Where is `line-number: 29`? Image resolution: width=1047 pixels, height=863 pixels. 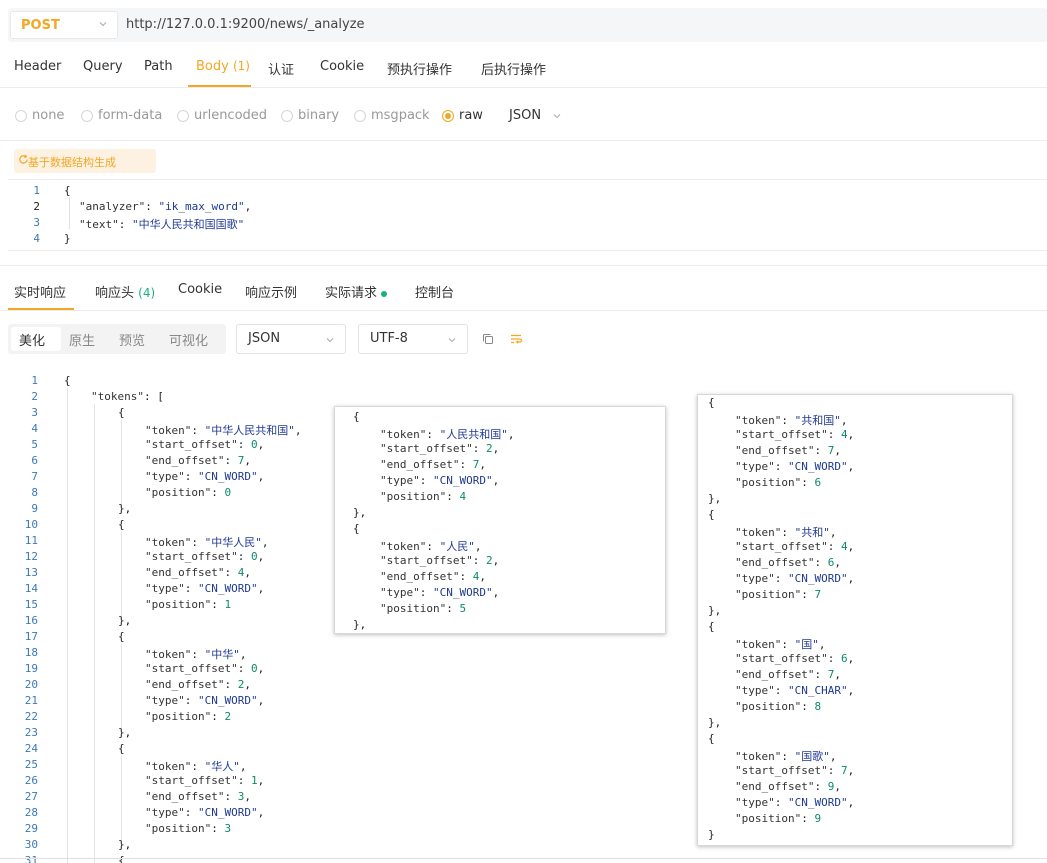
line-number: 29 is located at coordinates (31, 828).